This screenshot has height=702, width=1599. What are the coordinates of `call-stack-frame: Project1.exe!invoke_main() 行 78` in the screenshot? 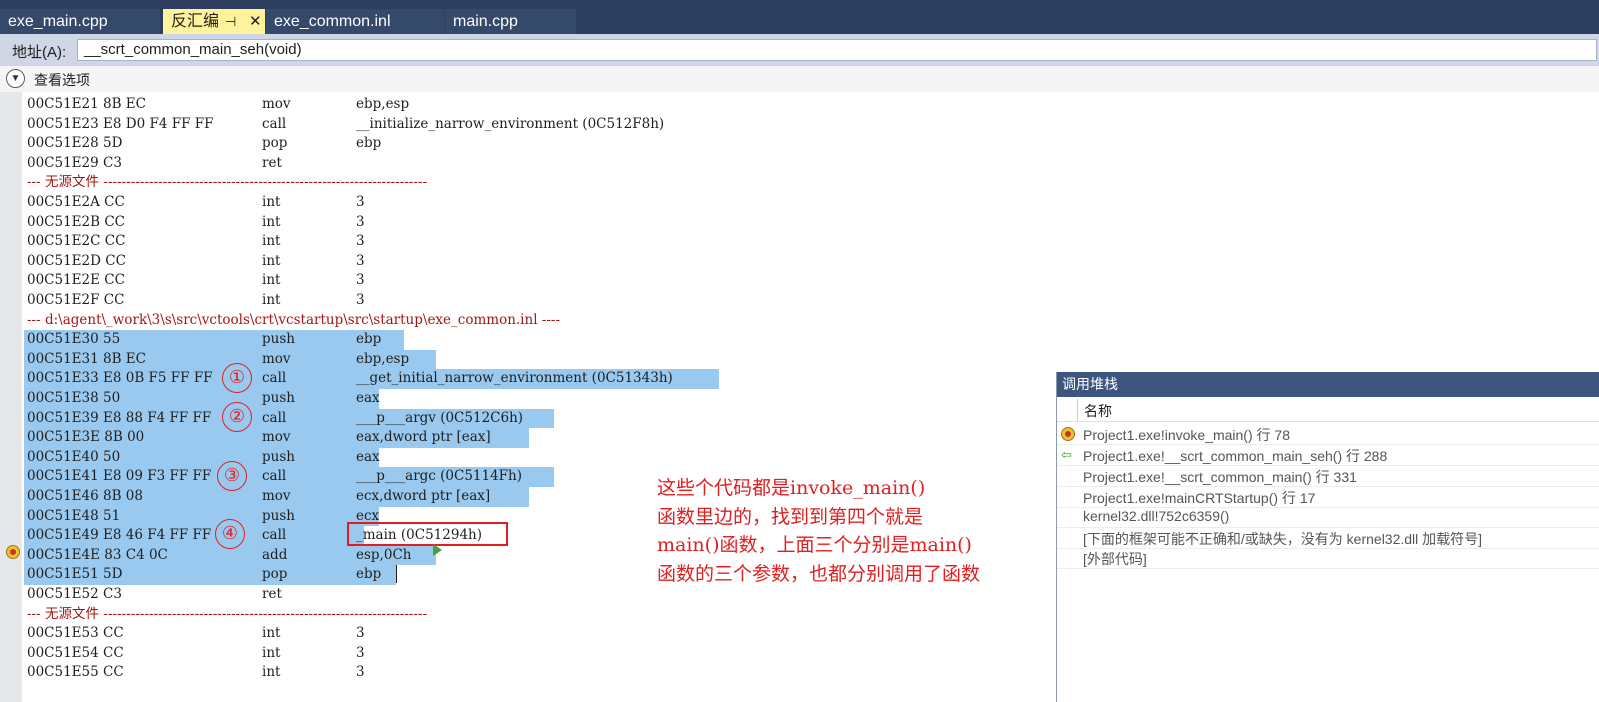 It's located at (1186, 435).